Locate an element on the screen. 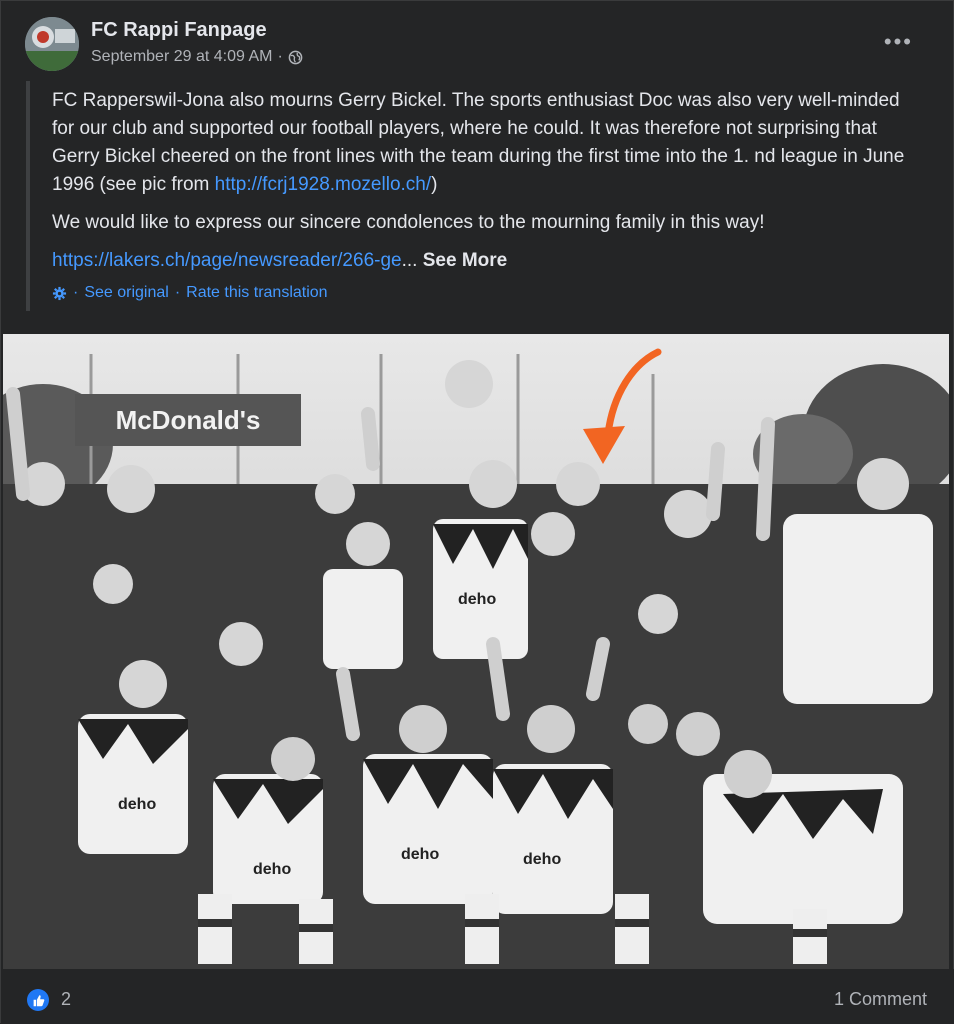  translation-row: · See original · Rate this translation is located at coordinates (190, 293).